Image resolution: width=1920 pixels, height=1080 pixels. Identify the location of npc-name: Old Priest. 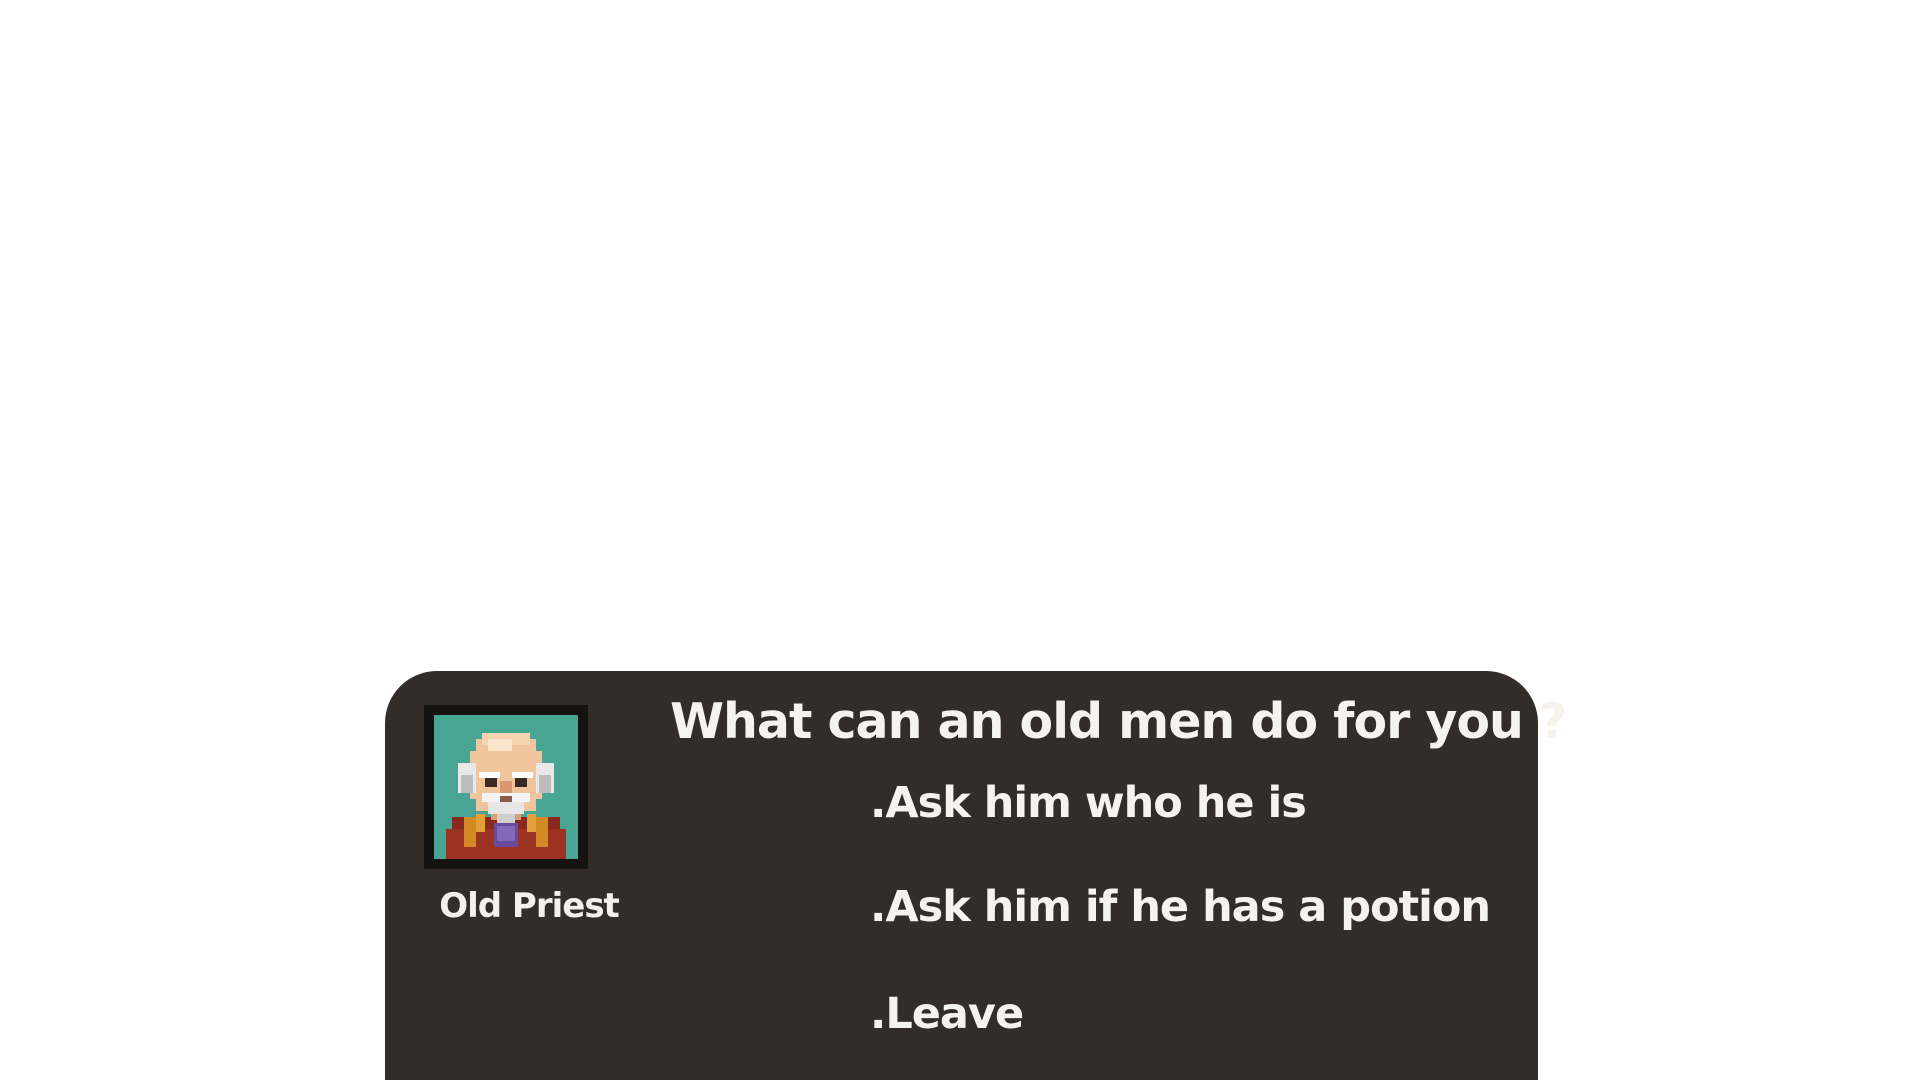
(529, 906).